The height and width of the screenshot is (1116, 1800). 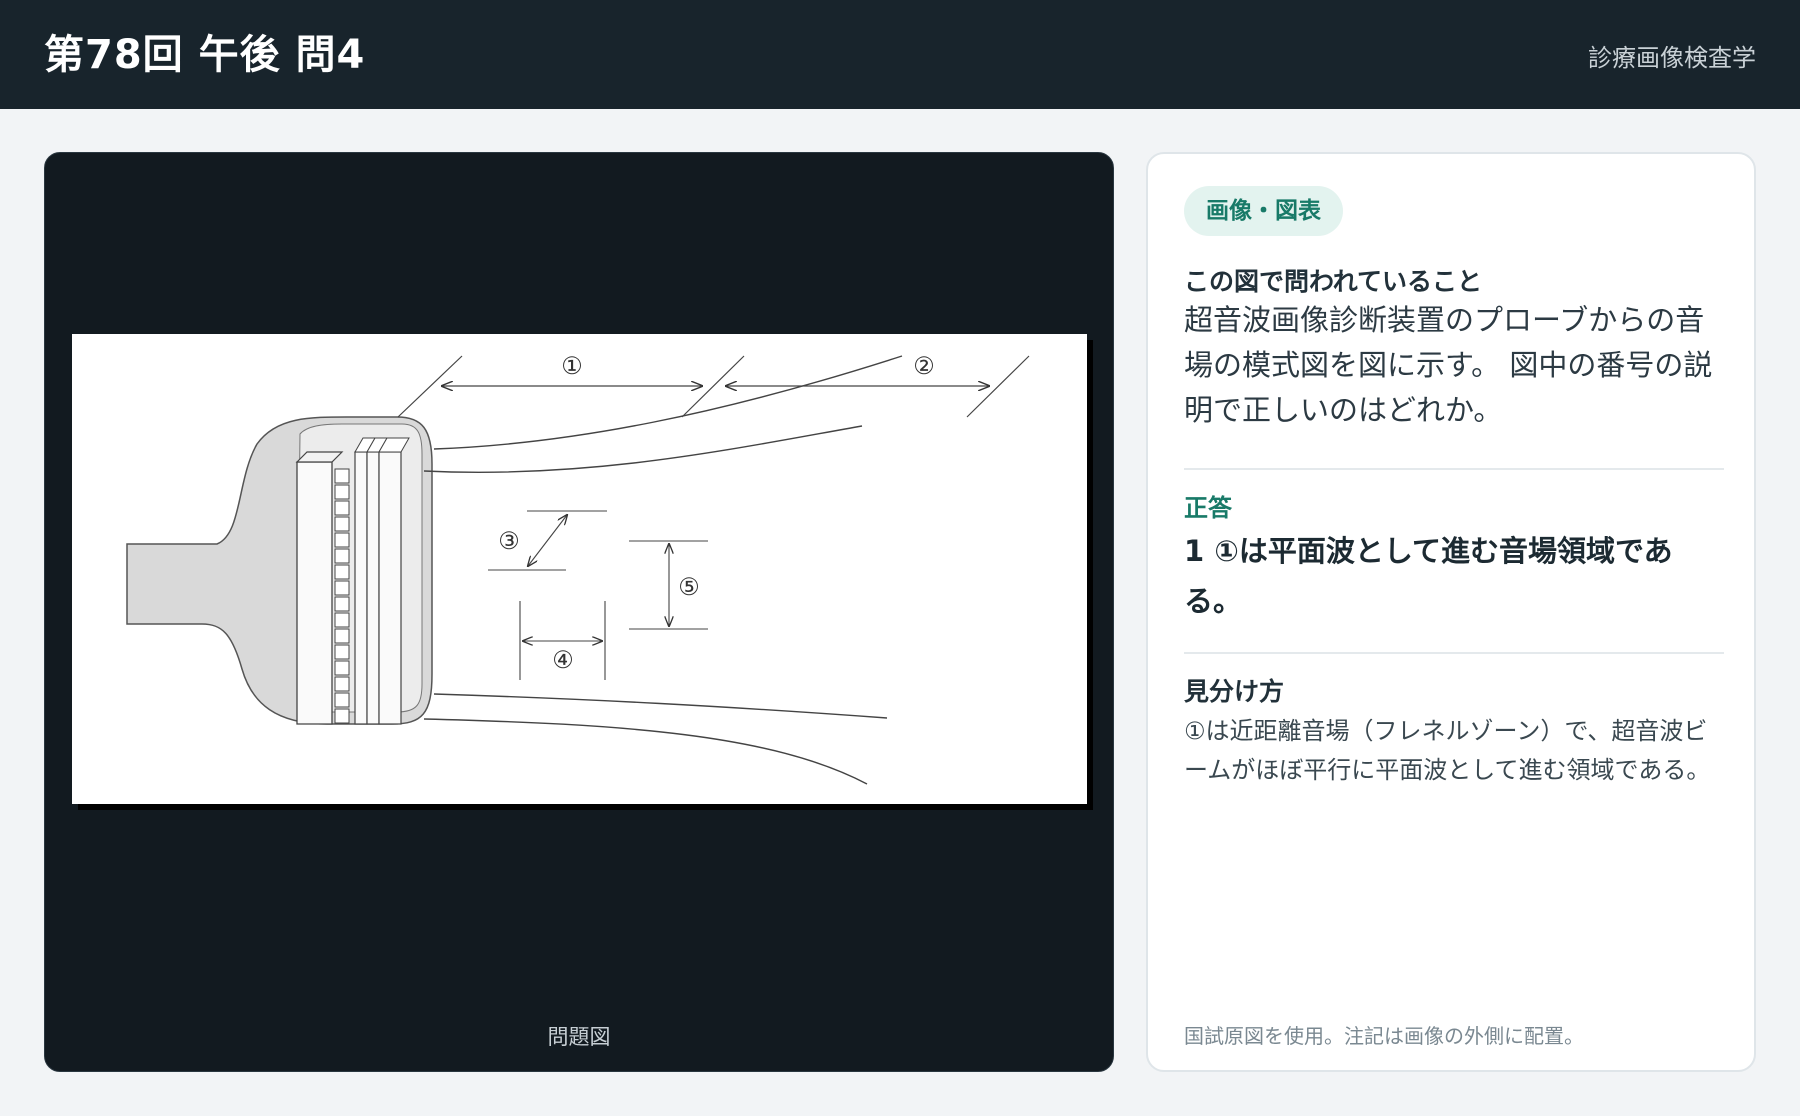 What do you see at coordinates (1208, 508) in the screenshot?
I see `answer-label: 正答` at bounding box center [1208, 508].